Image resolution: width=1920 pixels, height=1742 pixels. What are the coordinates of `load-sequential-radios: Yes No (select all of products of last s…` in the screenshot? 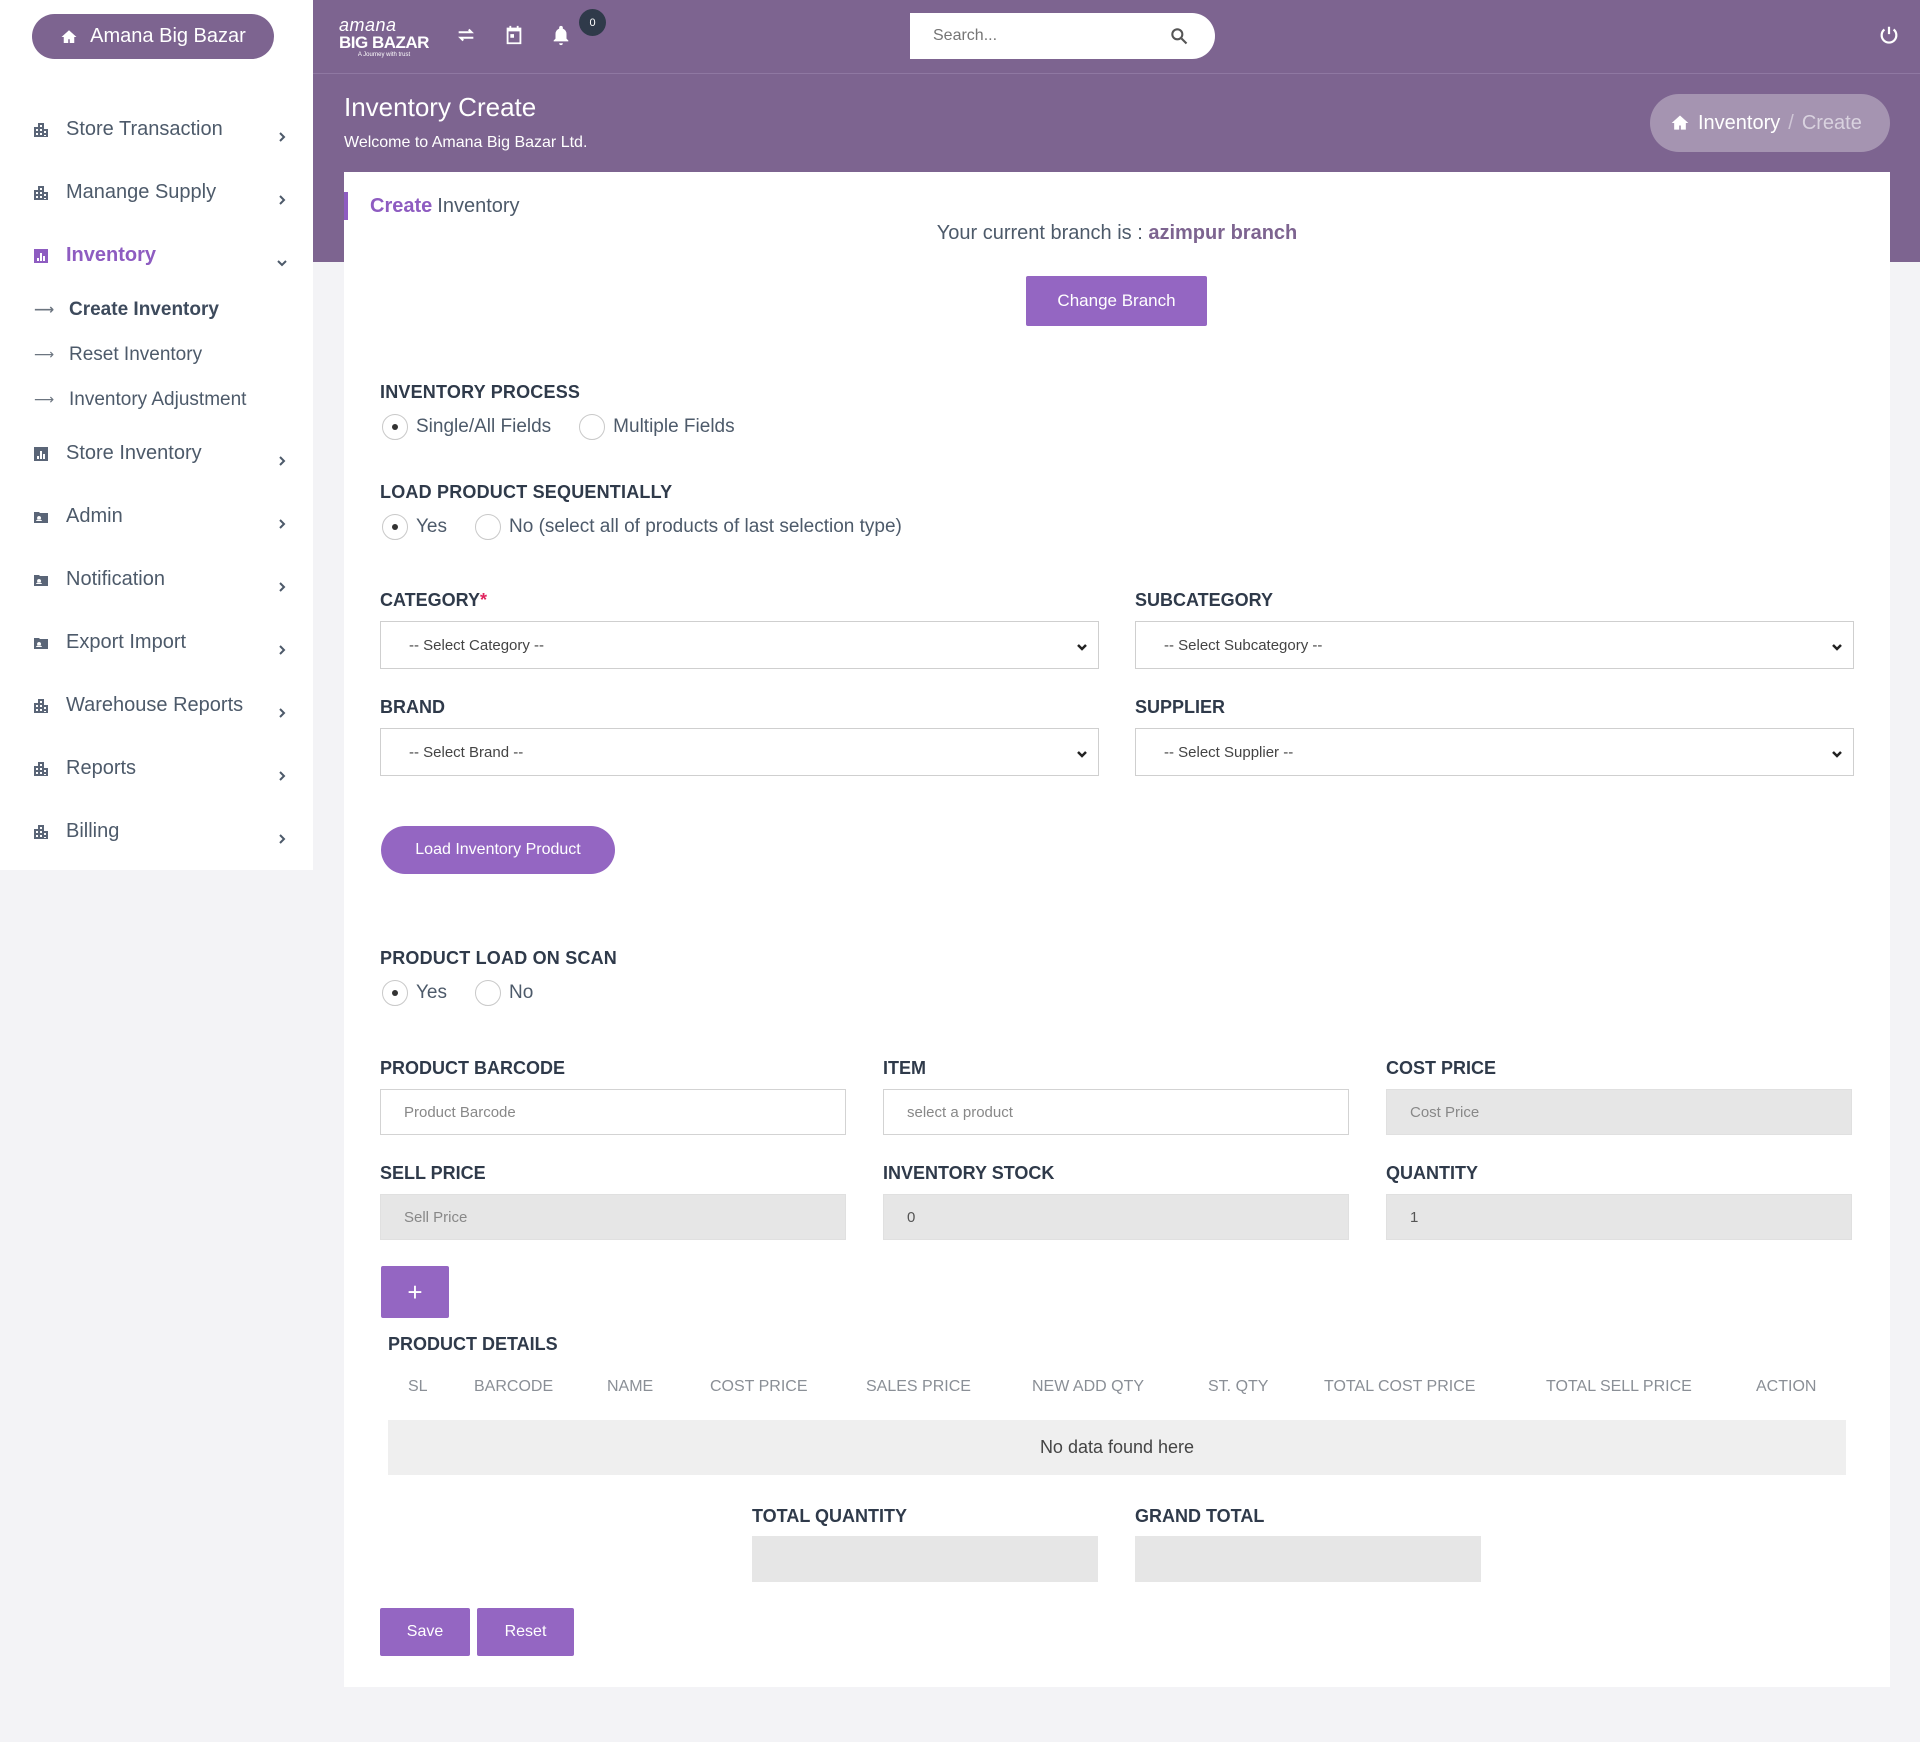 It's located at (656, 527).